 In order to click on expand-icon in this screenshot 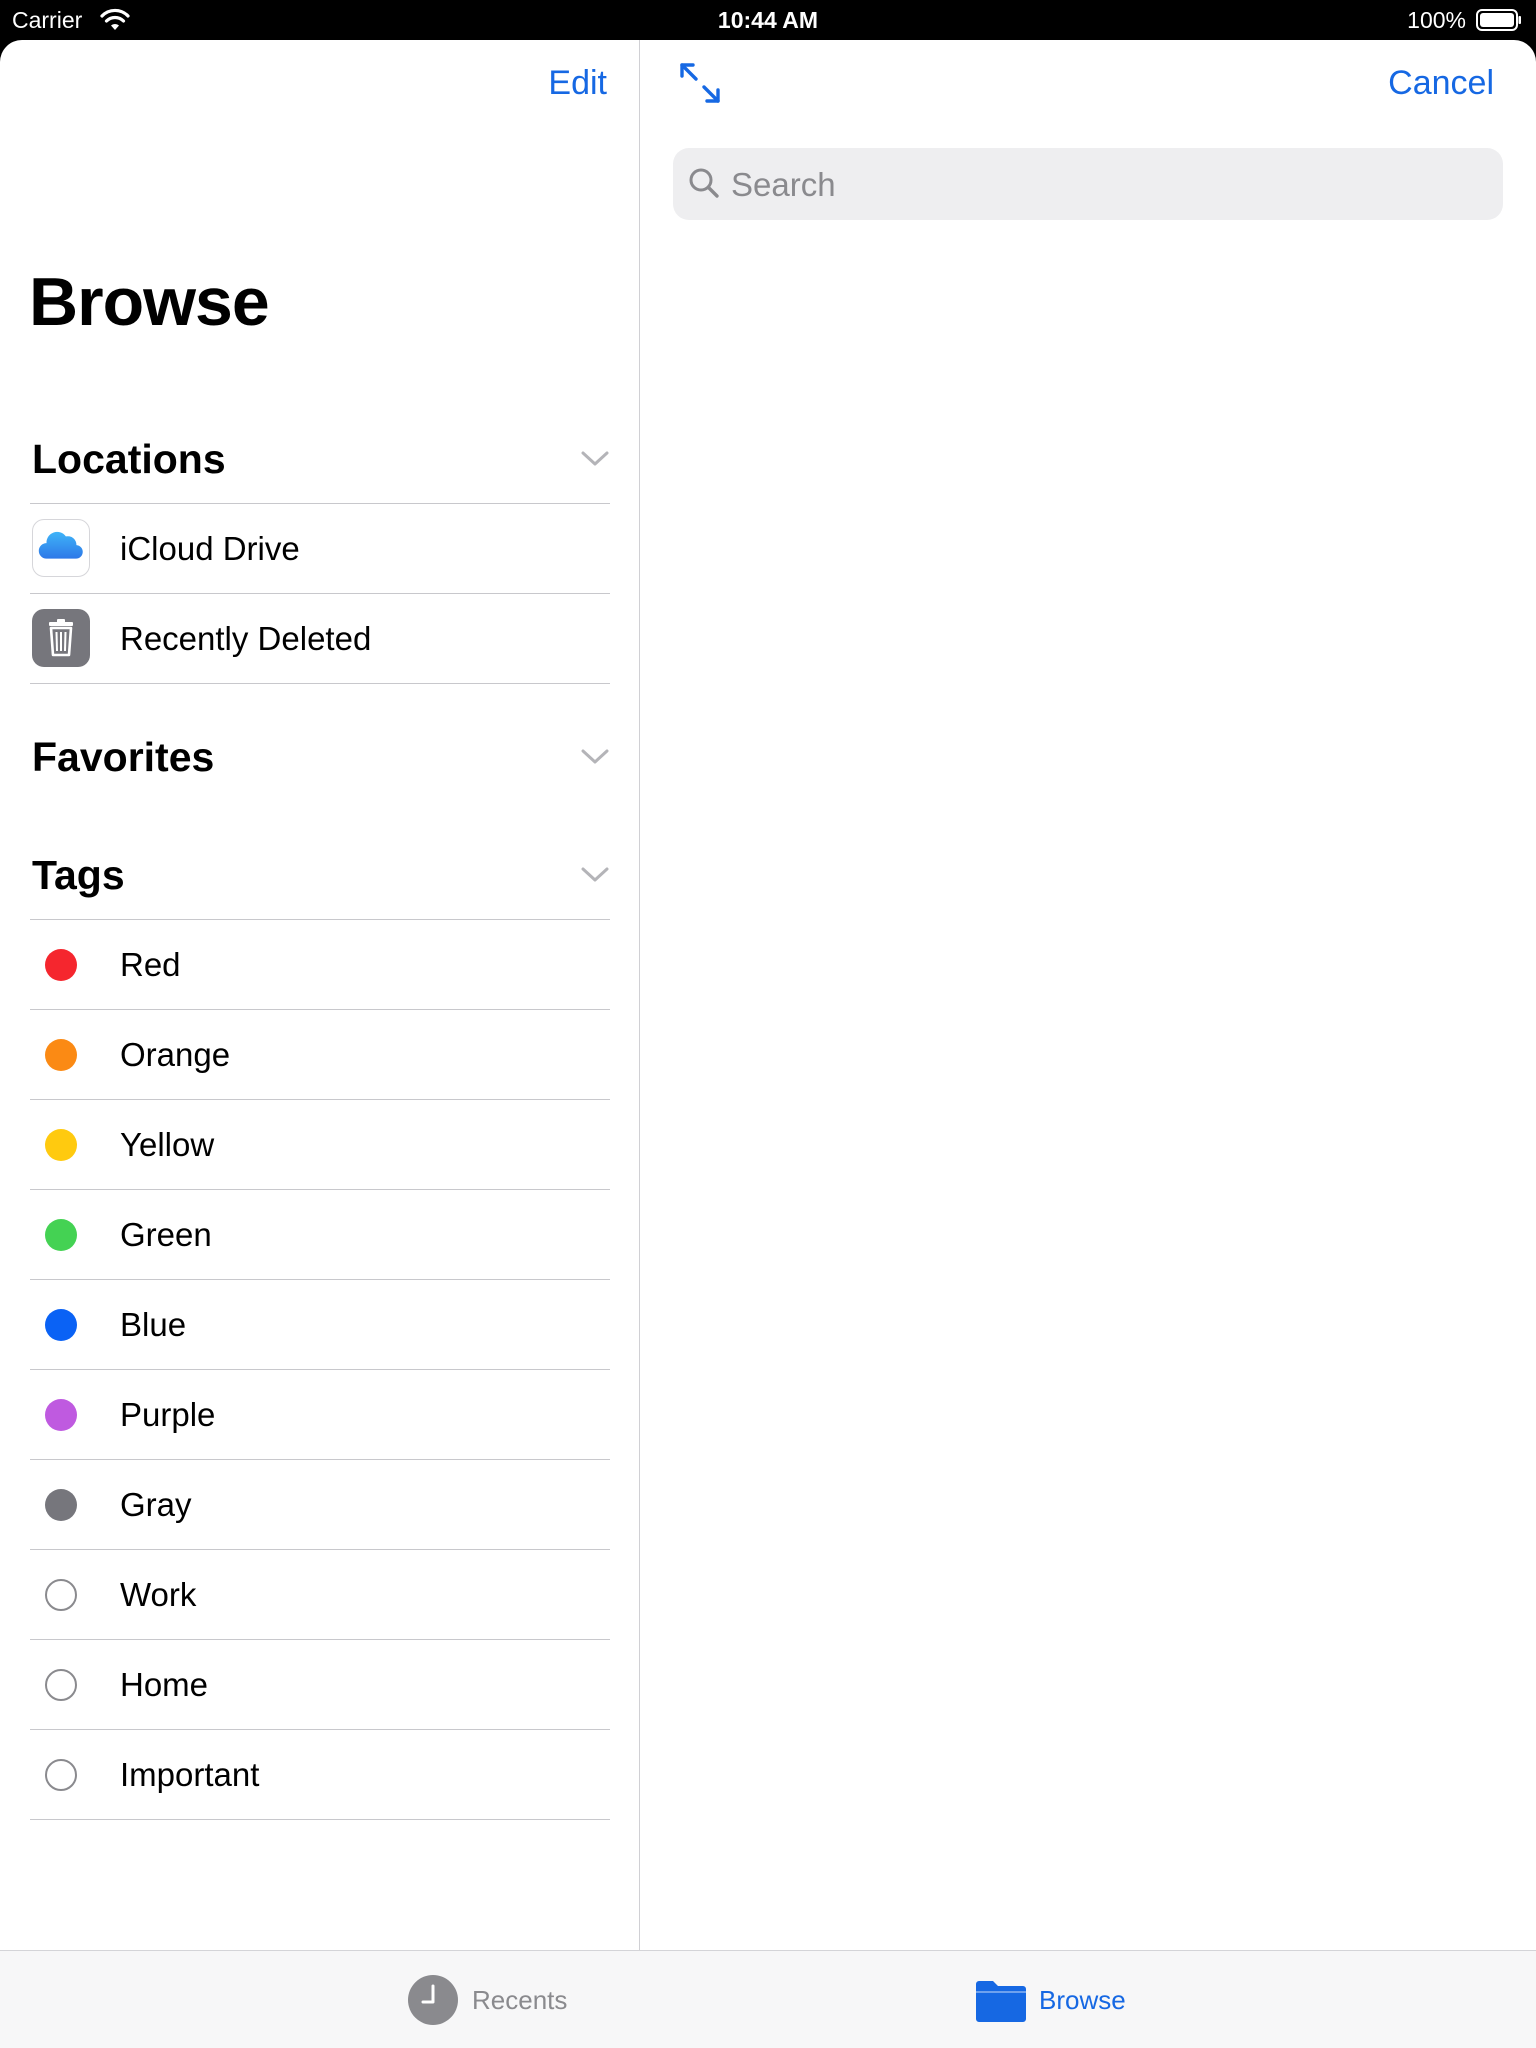, I will do `click(700, 83)`.